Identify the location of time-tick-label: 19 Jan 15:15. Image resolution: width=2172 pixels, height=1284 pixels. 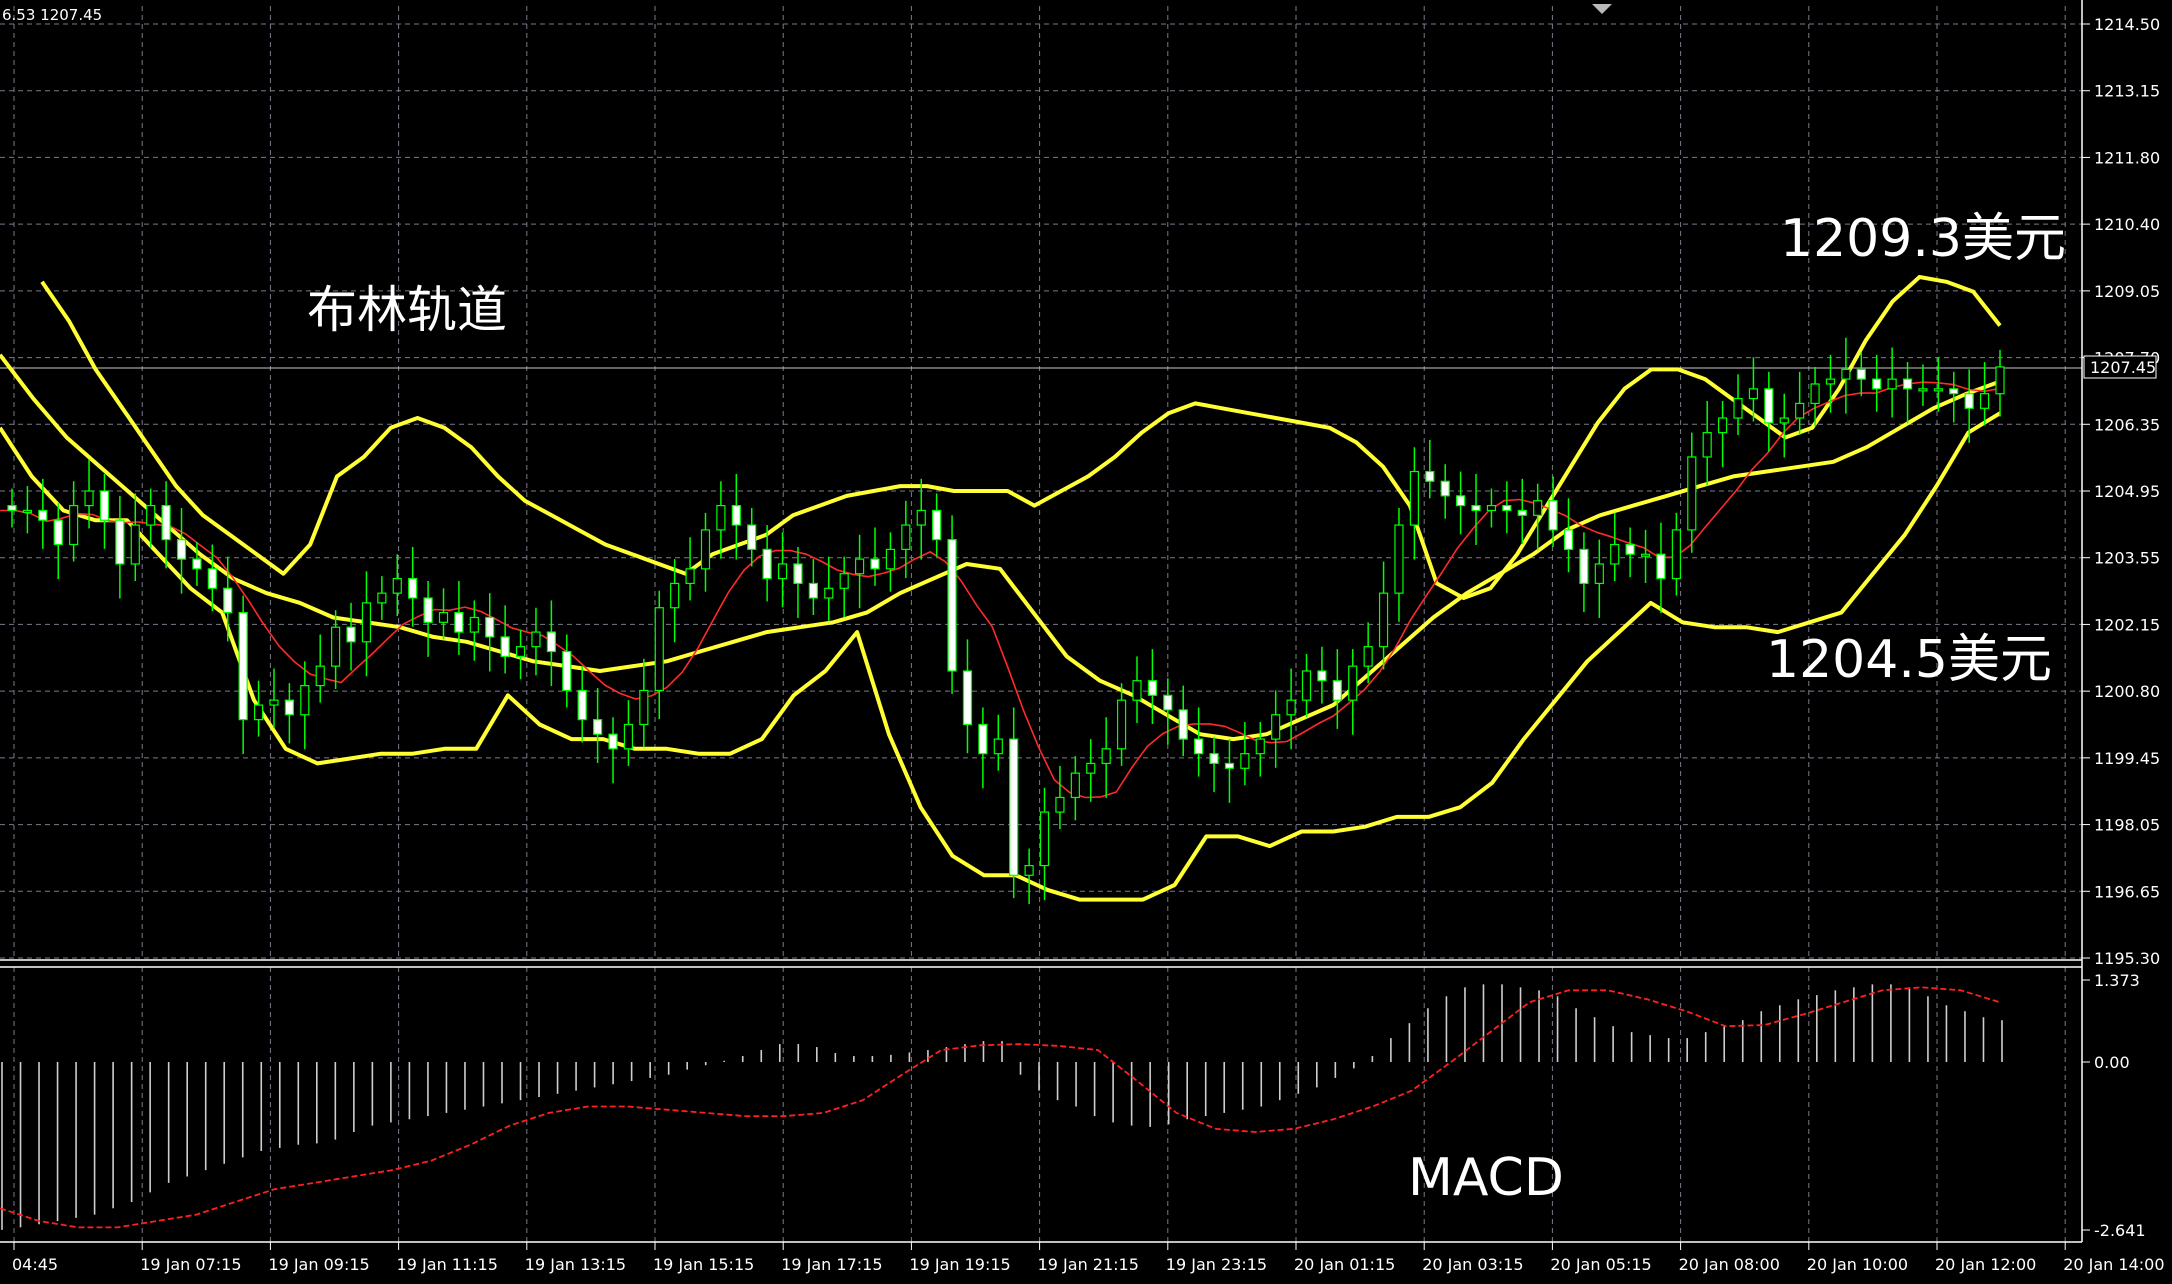
(703, 1264).